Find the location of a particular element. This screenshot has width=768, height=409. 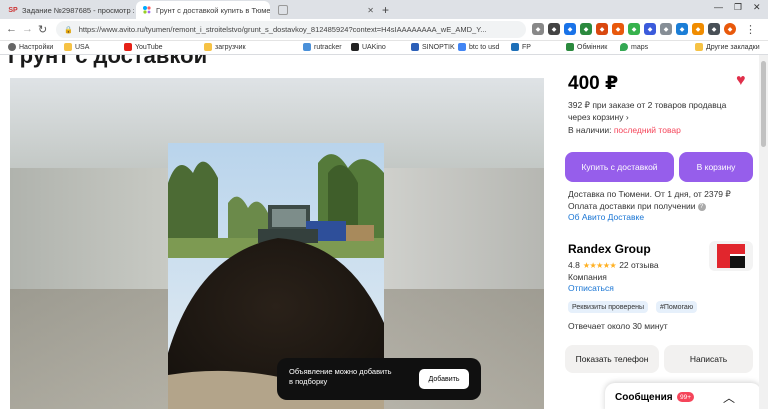

about-delivery-link: Об Авито Доставке is located at coordinates (606, 217).